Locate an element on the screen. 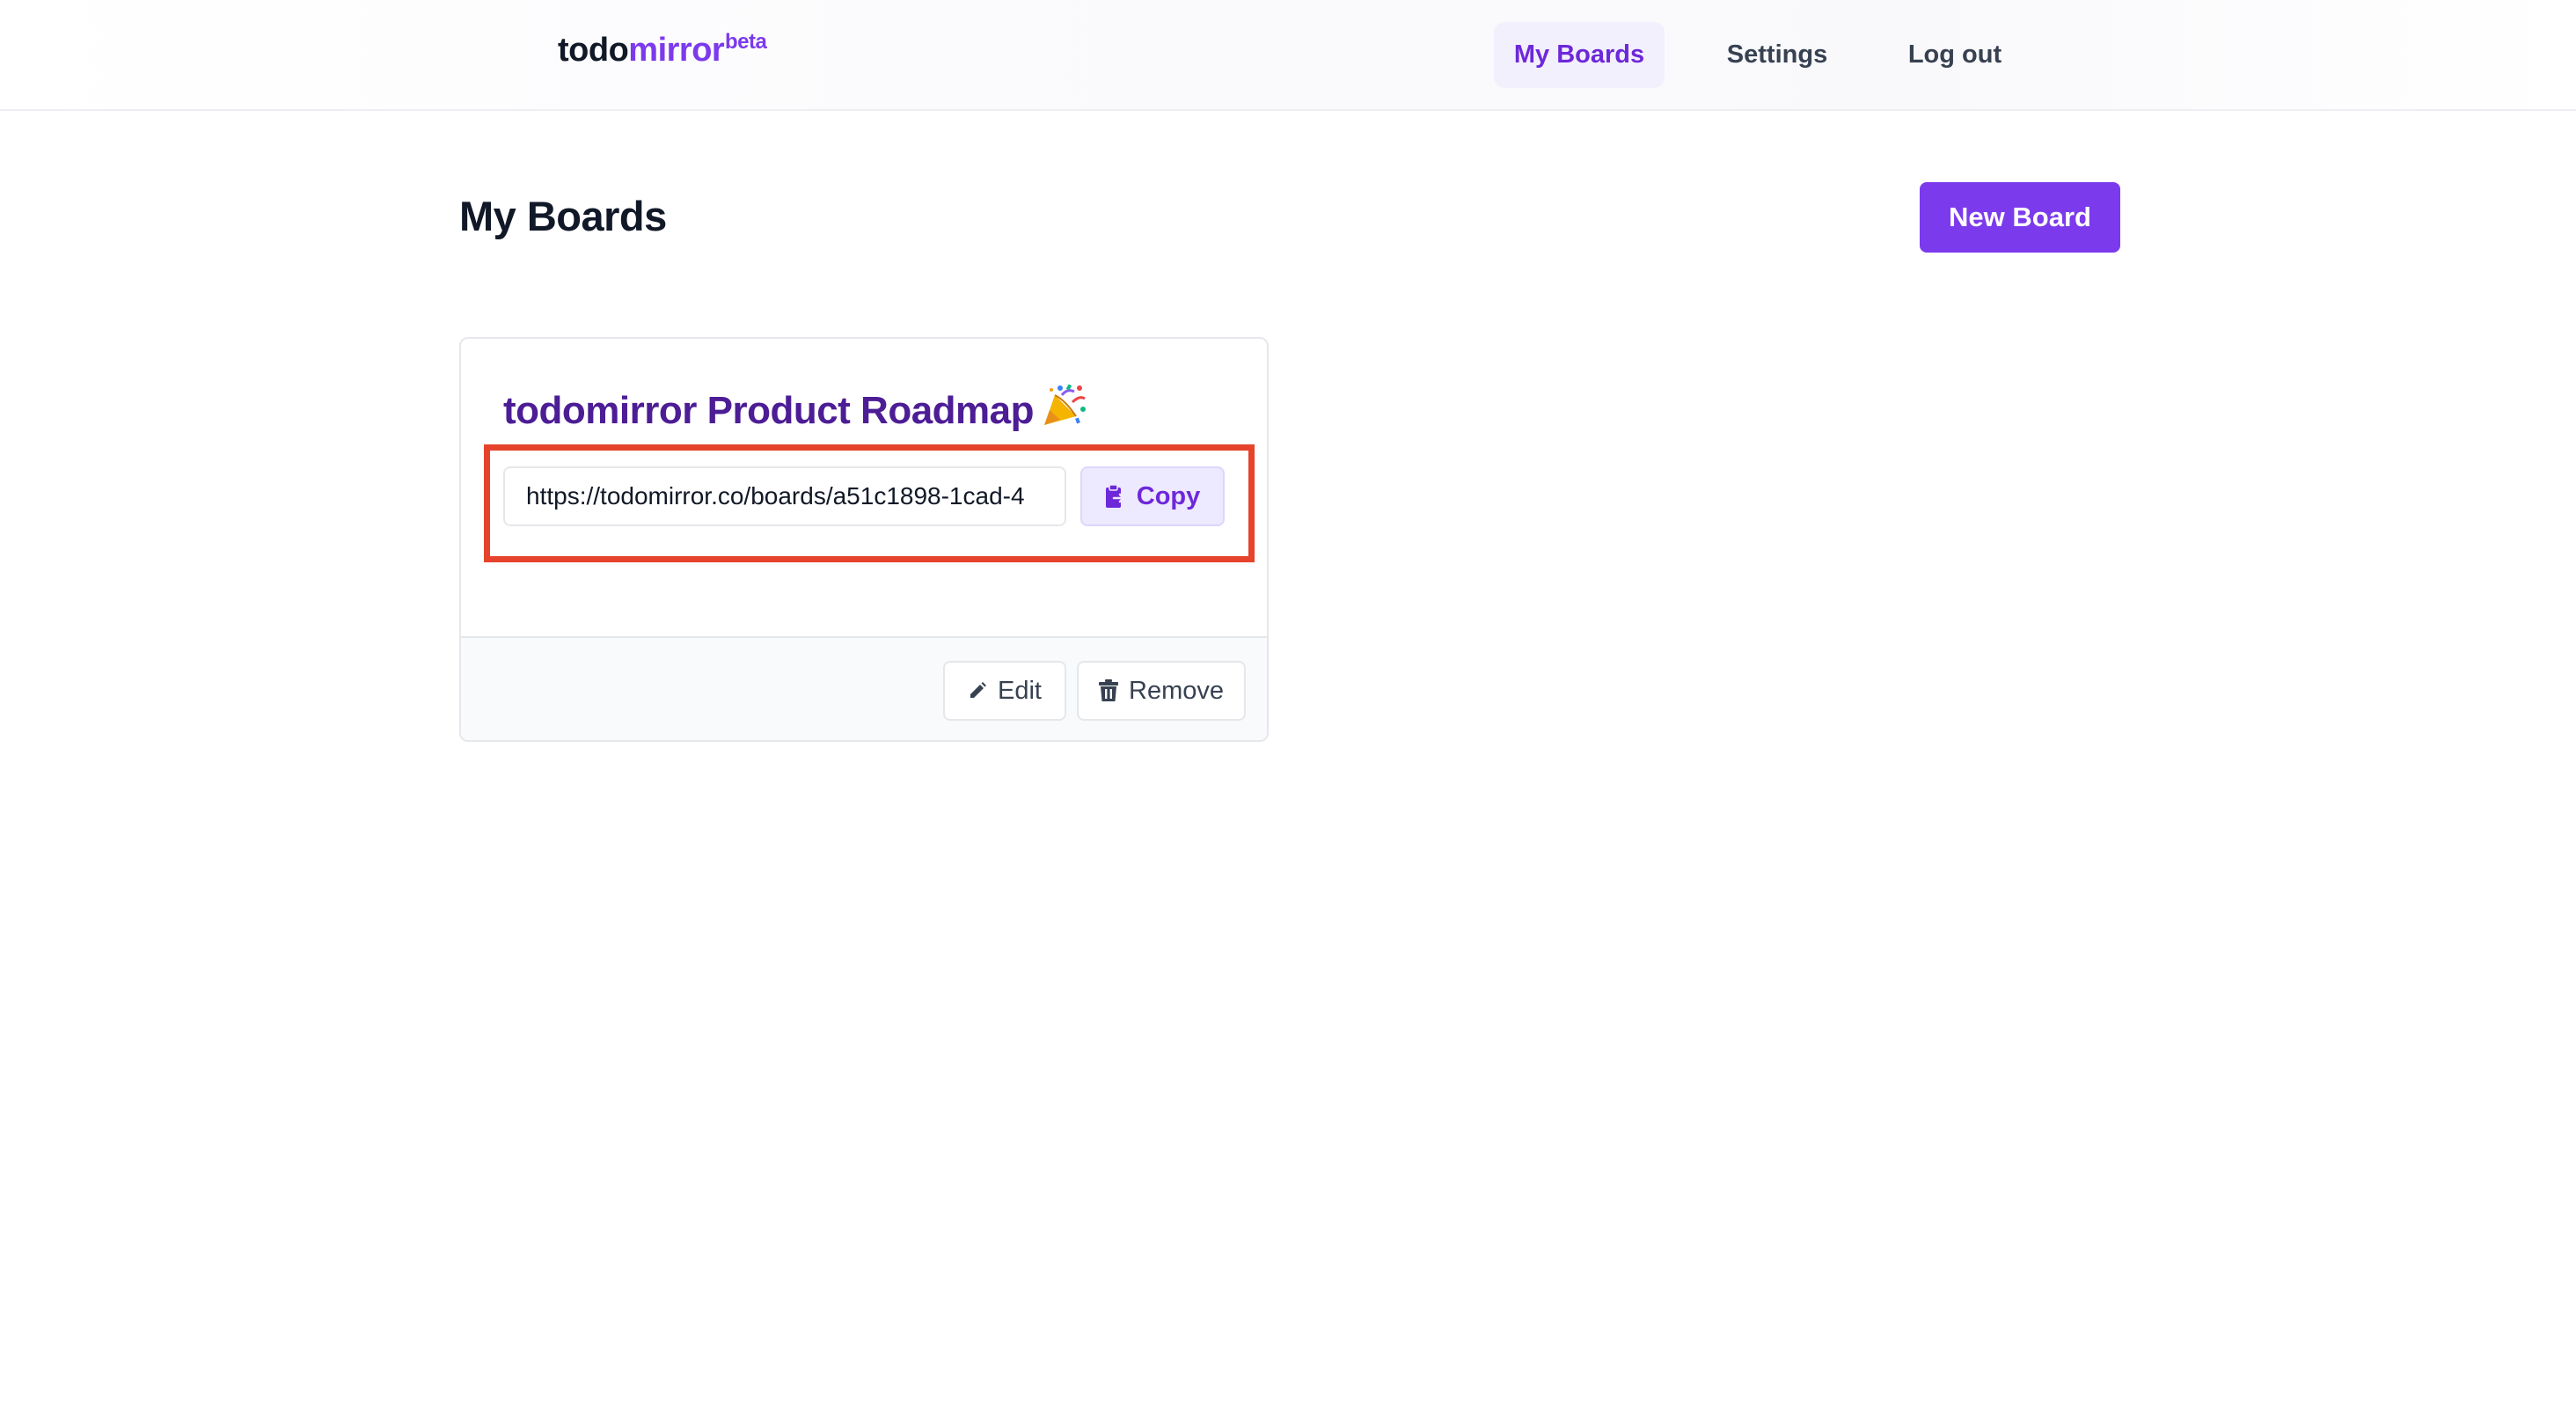  remove-button-label: Remove is located at coordinates (1176, 691).